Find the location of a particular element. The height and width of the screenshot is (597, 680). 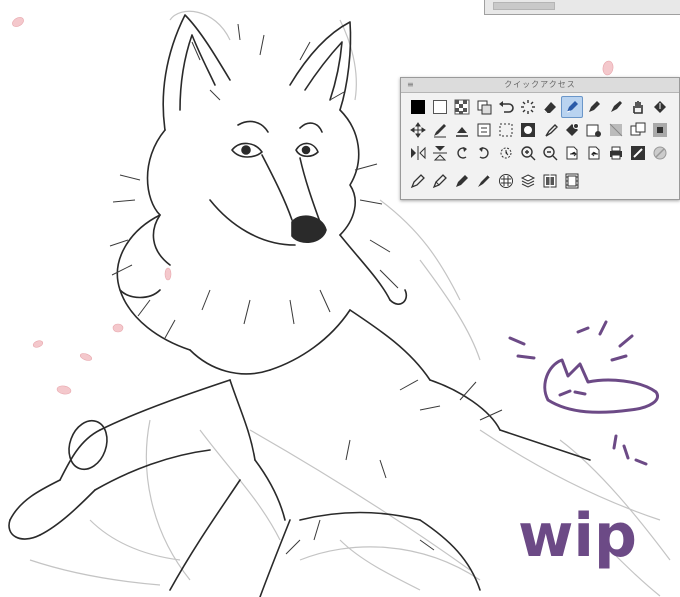

layer-icon is located at coordinates (484, 130).